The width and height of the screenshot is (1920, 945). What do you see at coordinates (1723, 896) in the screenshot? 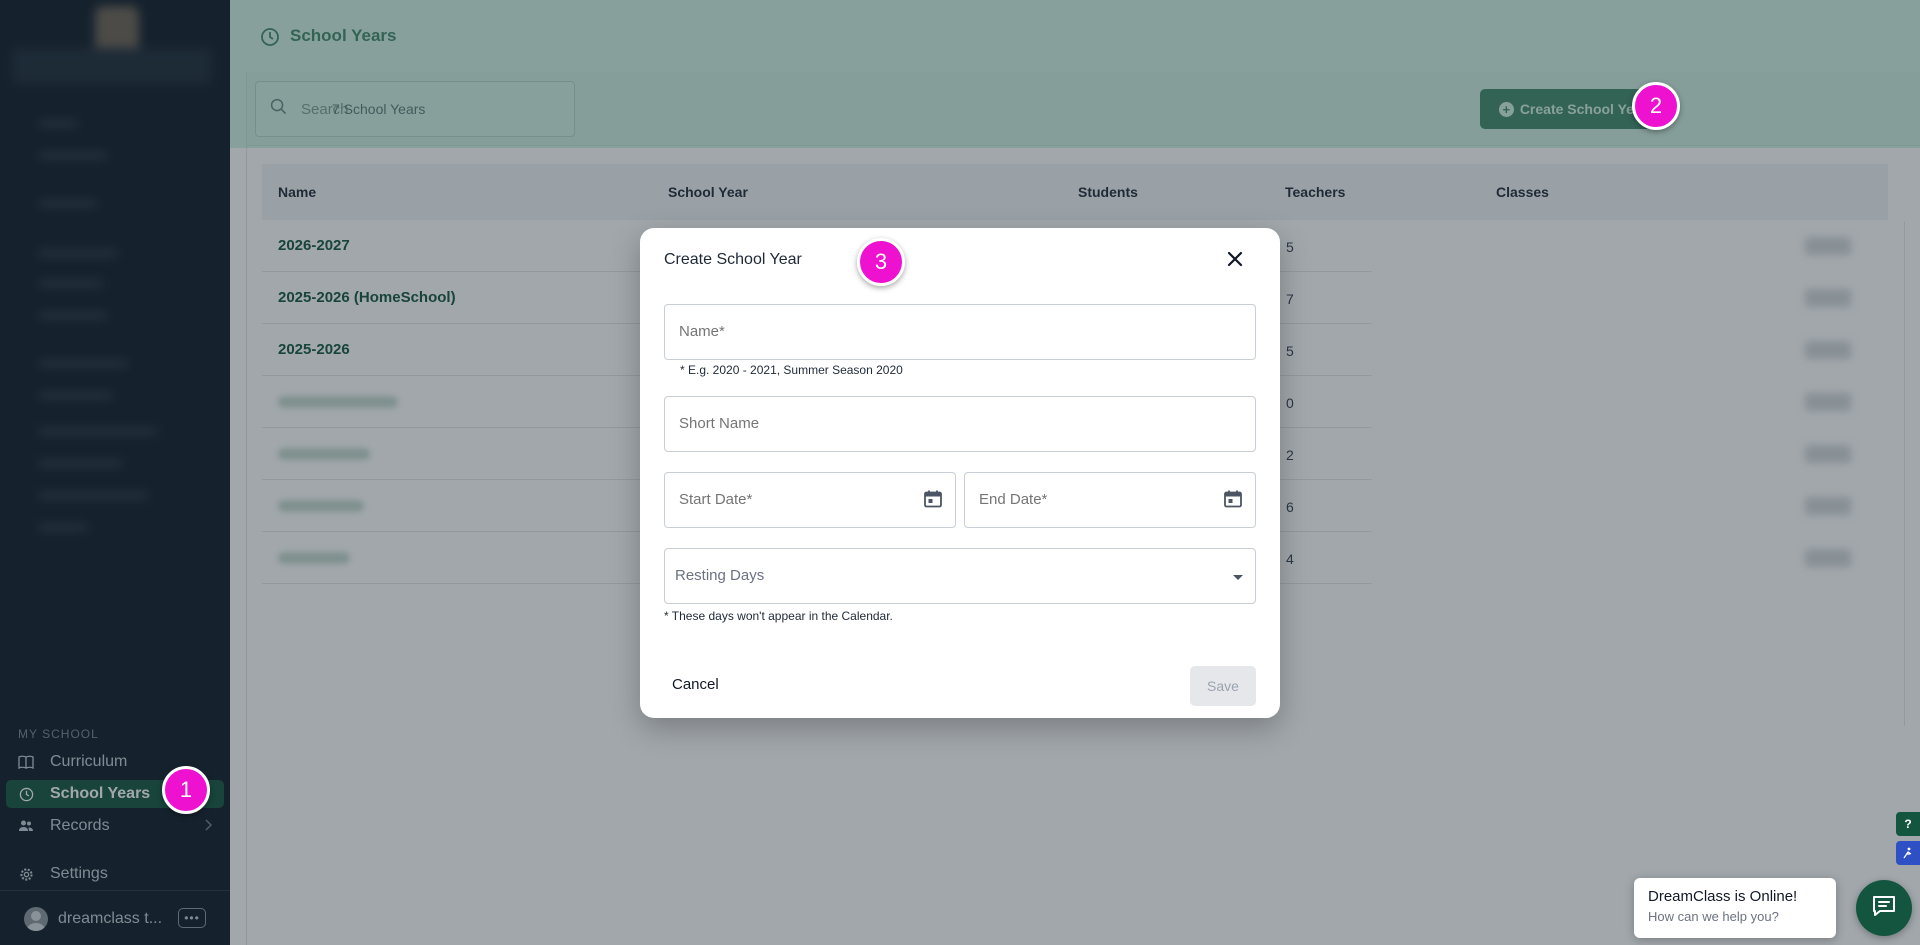
I see `chat-title: DreamClass is Online!` at bounding box center [1723, 896].